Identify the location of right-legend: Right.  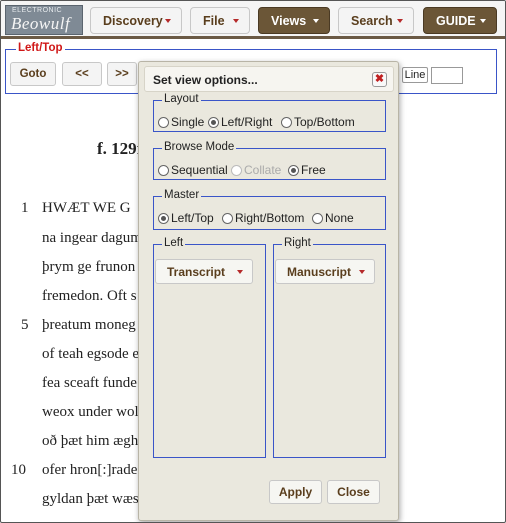
(297, 243).